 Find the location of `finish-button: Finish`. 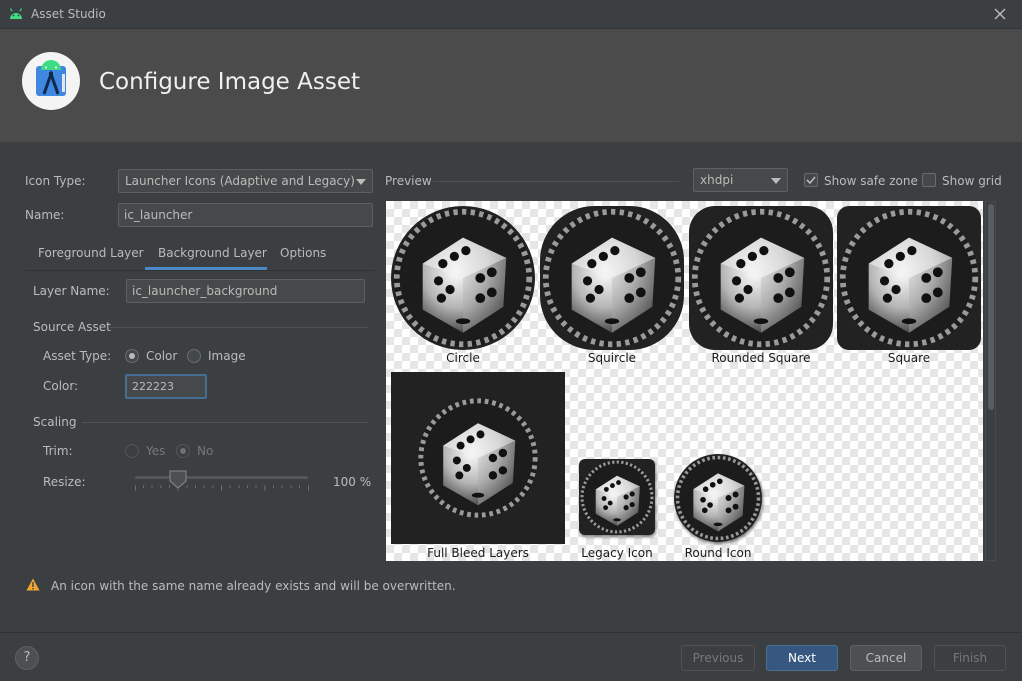

finish-button: Finish is located at coordinates (970, 658).